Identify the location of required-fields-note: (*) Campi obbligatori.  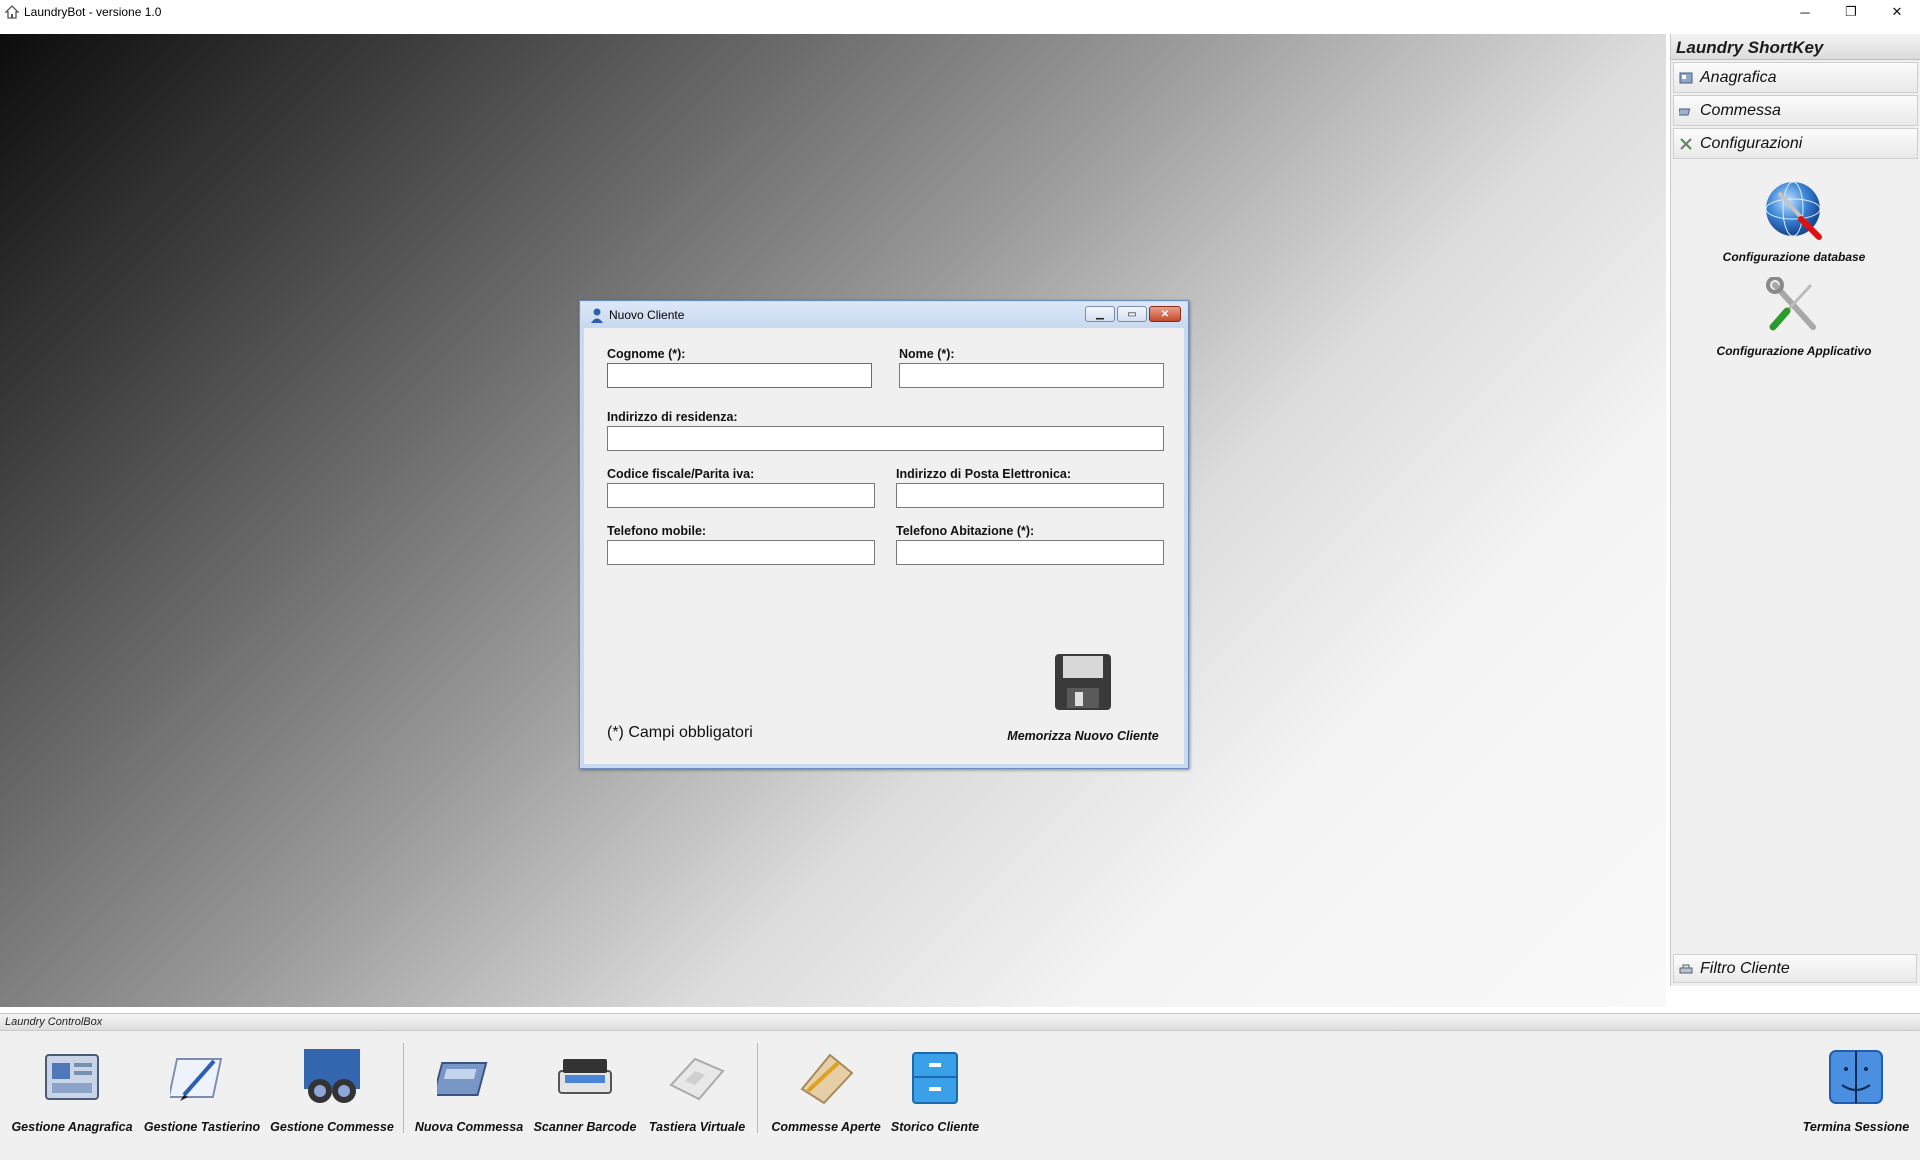
(680, 732).